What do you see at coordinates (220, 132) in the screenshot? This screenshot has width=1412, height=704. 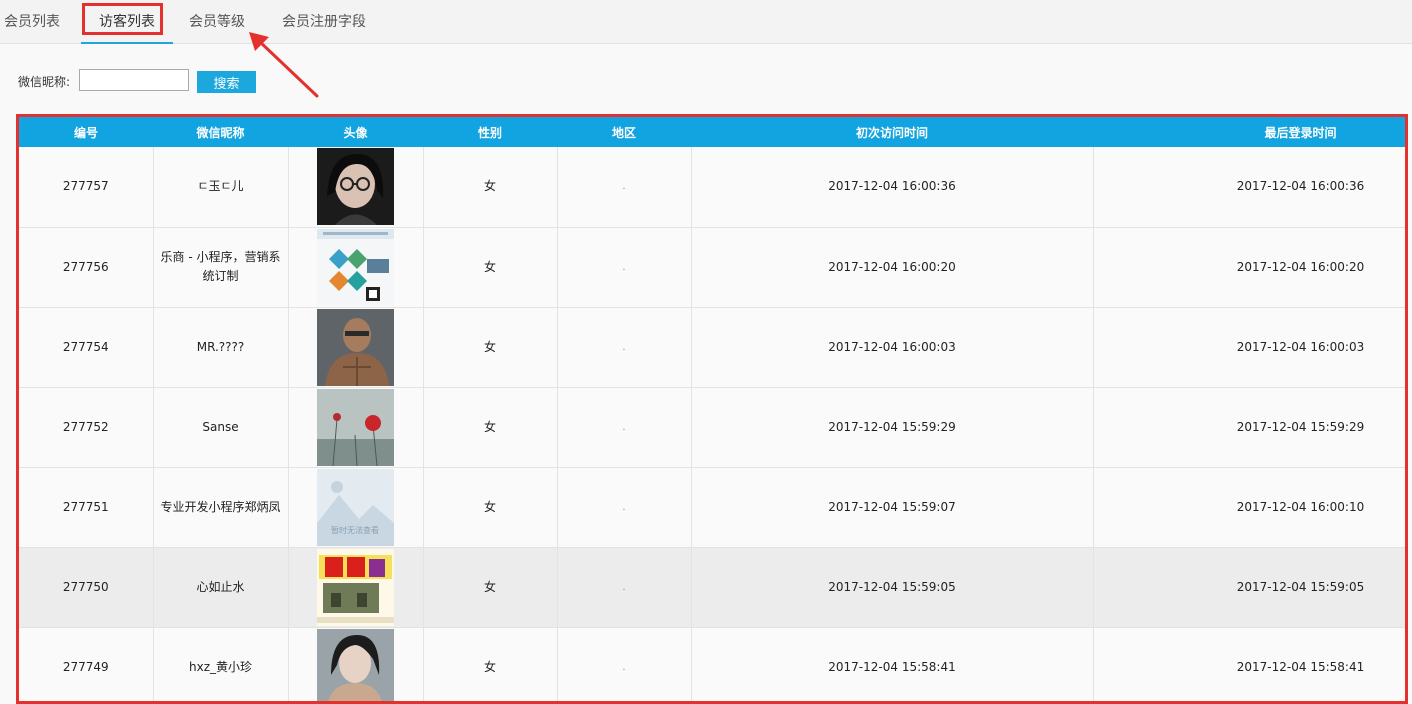 I see `column-header-nickname: 微信昵称` at bounding box center [220, 132].